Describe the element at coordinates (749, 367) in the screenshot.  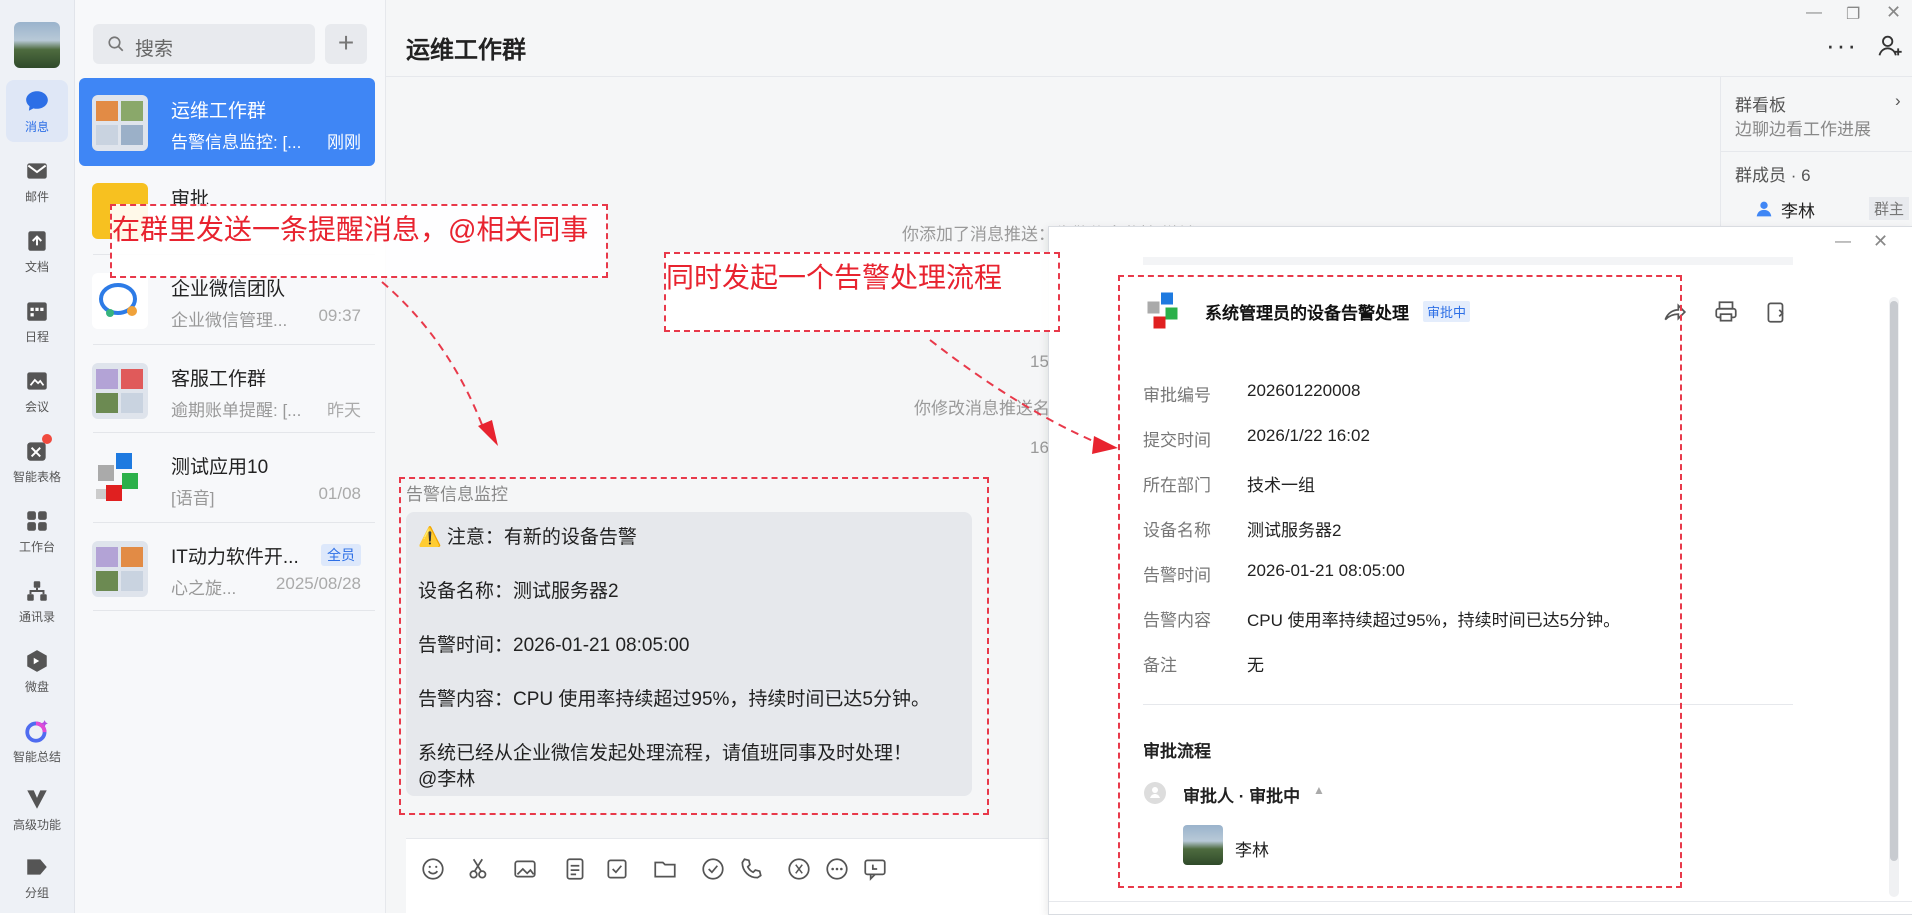
I see `annotation-arrows` at that location.